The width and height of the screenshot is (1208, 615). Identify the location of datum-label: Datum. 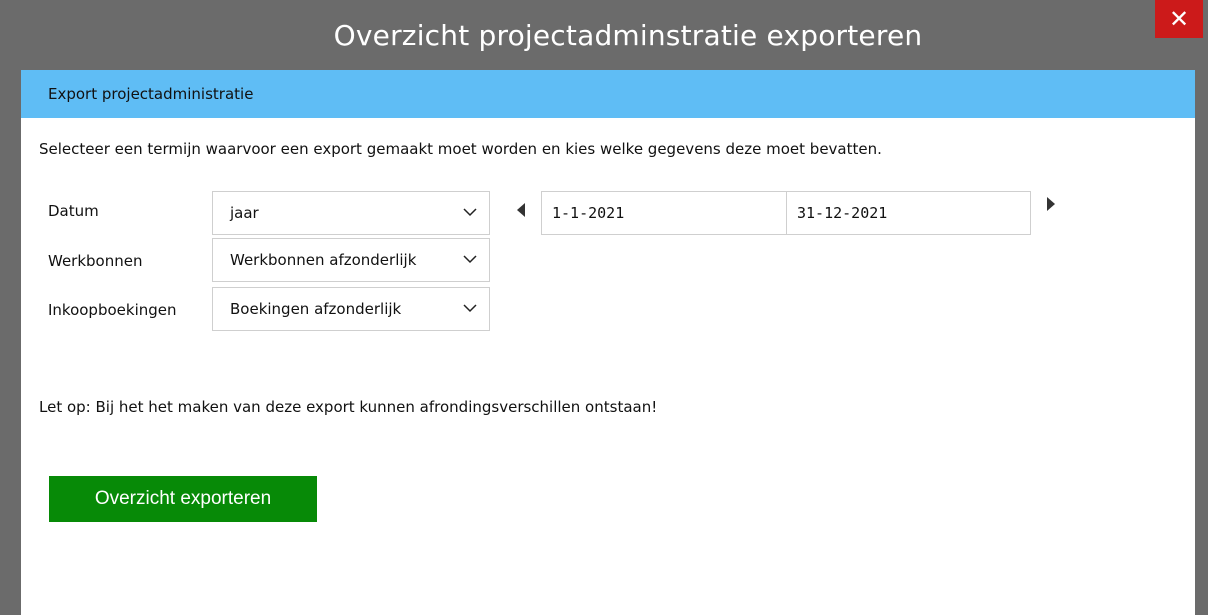
(73, 211).